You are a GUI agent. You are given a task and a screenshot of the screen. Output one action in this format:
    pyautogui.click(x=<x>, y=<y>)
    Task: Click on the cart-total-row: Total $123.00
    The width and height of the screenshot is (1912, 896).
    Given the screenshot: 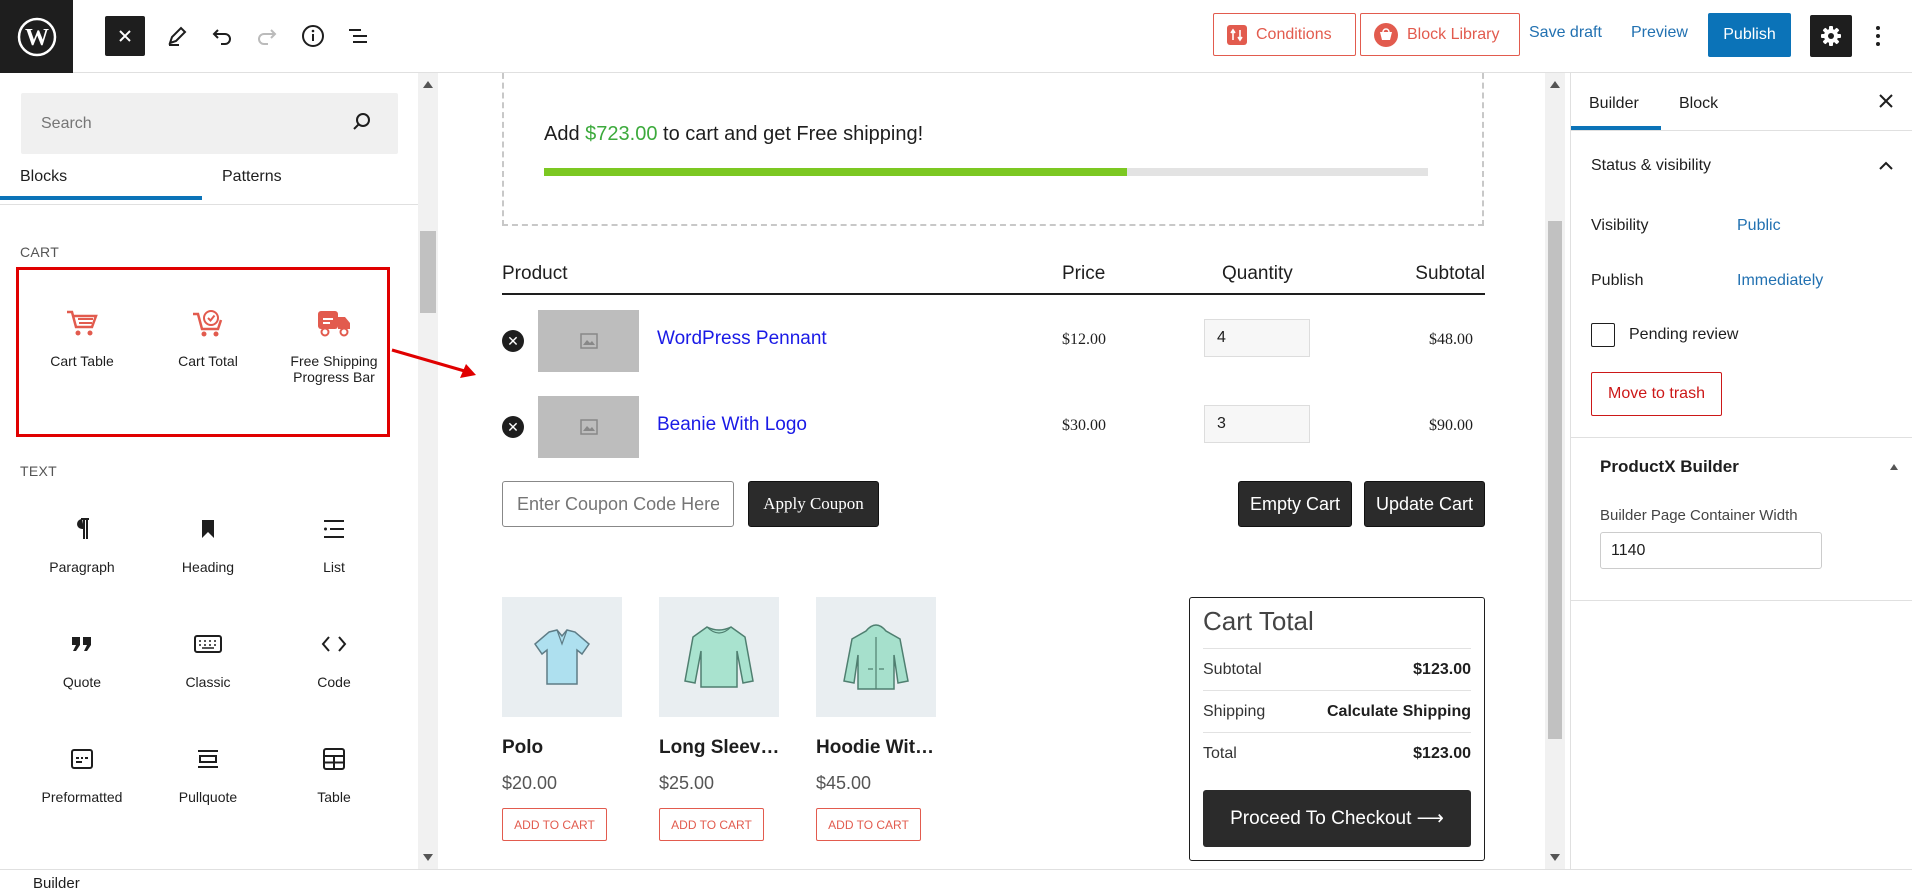 What is the action you would take?
    pyautogui.click(x=1337, y=753)
    